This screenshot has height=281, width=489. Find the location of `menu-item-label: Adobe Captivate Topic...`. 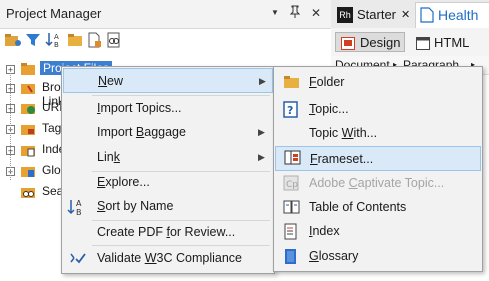

menu-item-label: Adobe Captivate Topic... is located at coordinates (377, 183).